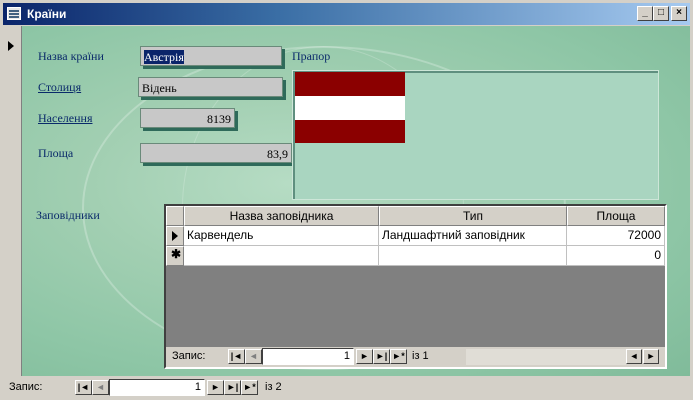  I want to click on row-selector, so click(175, 236).